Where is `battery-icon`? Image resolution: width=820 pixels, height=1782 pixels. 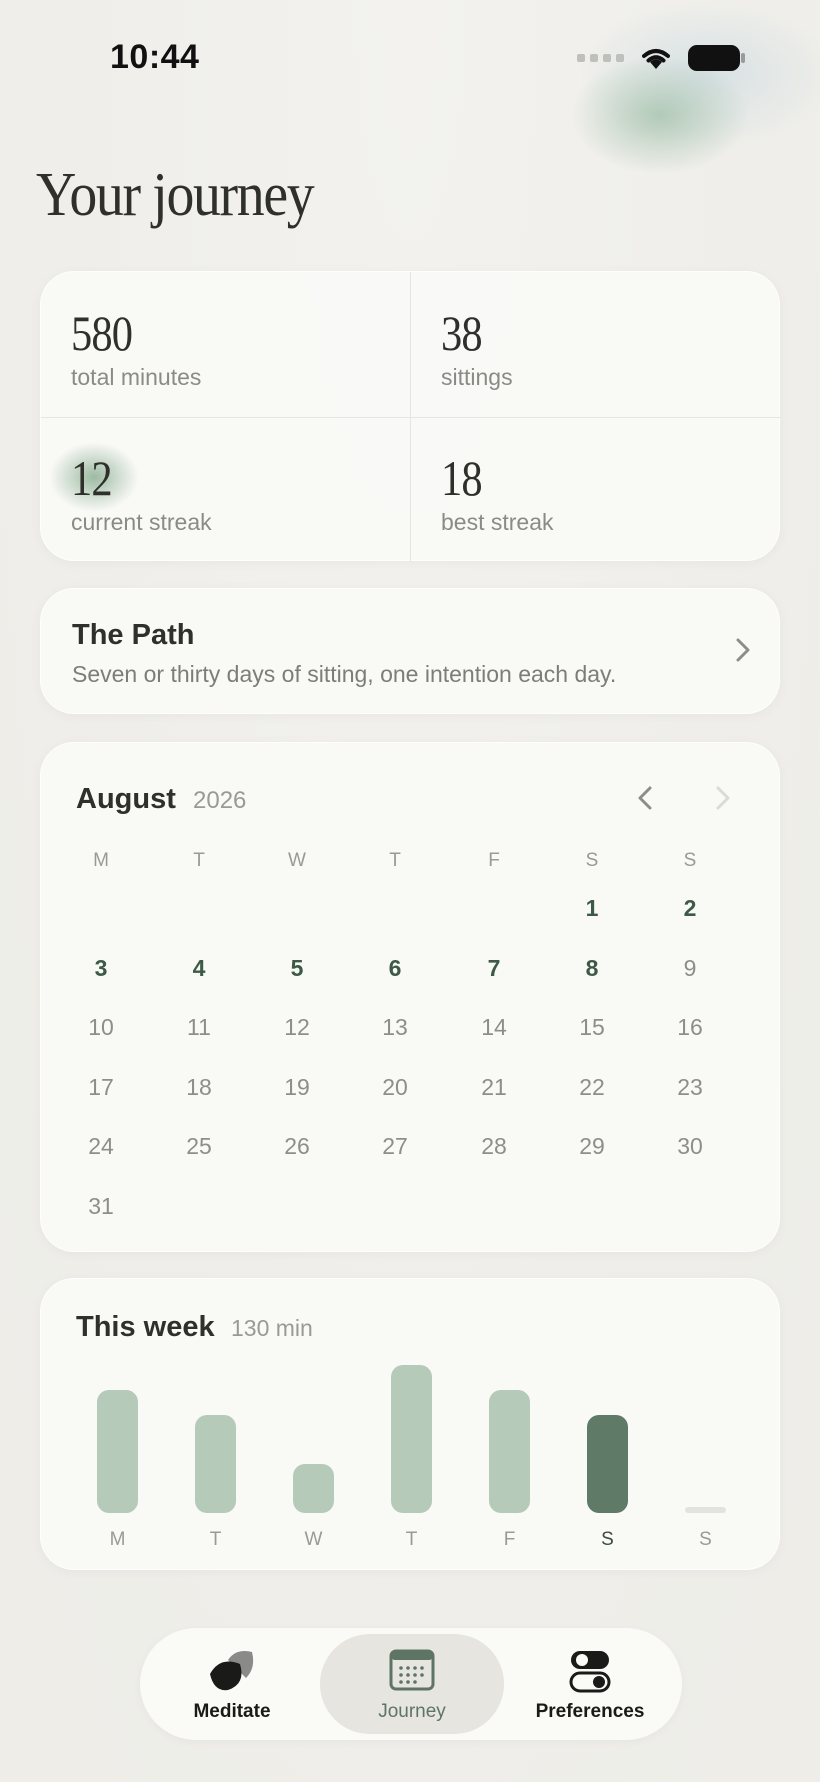
battery-icon is located at coordinates (716, 58).